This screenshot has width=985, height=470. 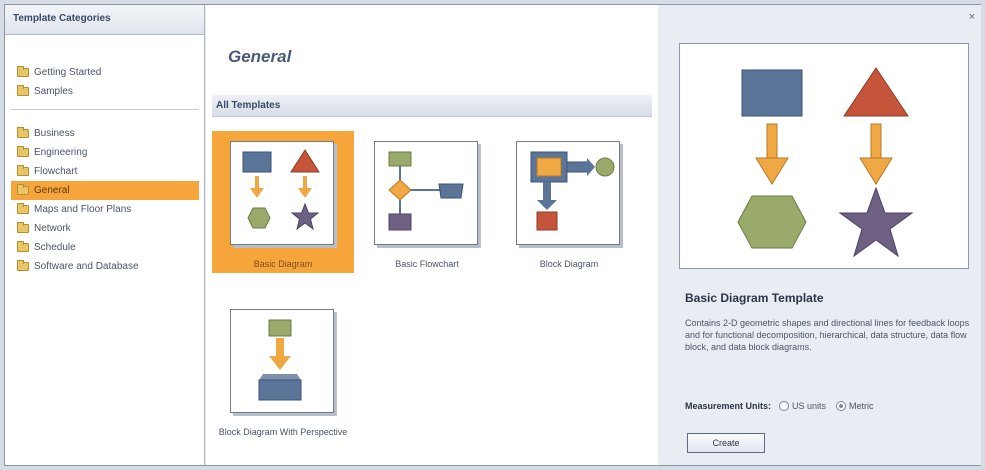 I want to click on close-icon: ×, so click(x=972, y=17).